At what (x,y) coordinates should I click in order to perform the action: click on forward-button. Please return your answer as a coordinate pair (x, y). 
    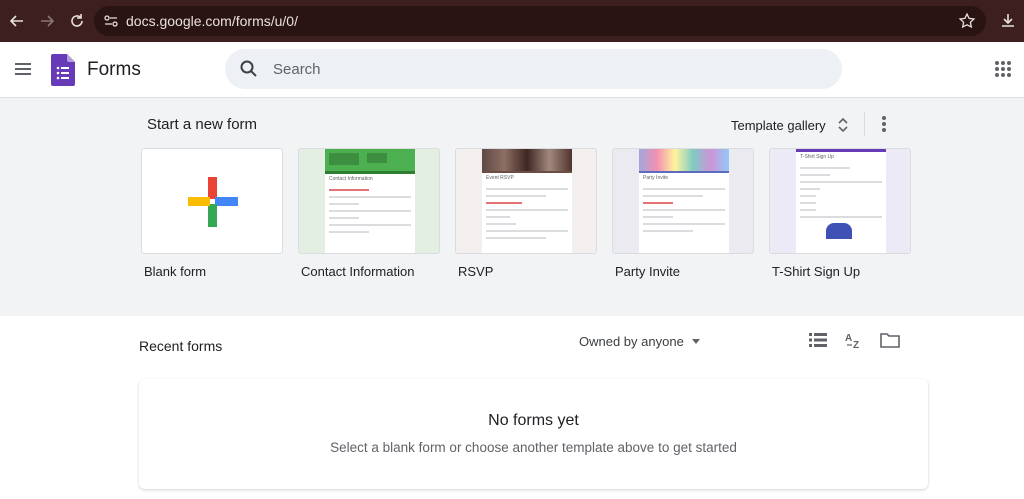
    Looking at the image, I should click on (47, 21).